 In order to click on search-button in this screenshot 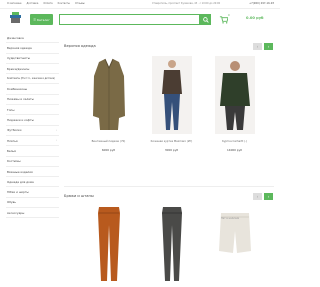, I will do `click(205, 19)`.